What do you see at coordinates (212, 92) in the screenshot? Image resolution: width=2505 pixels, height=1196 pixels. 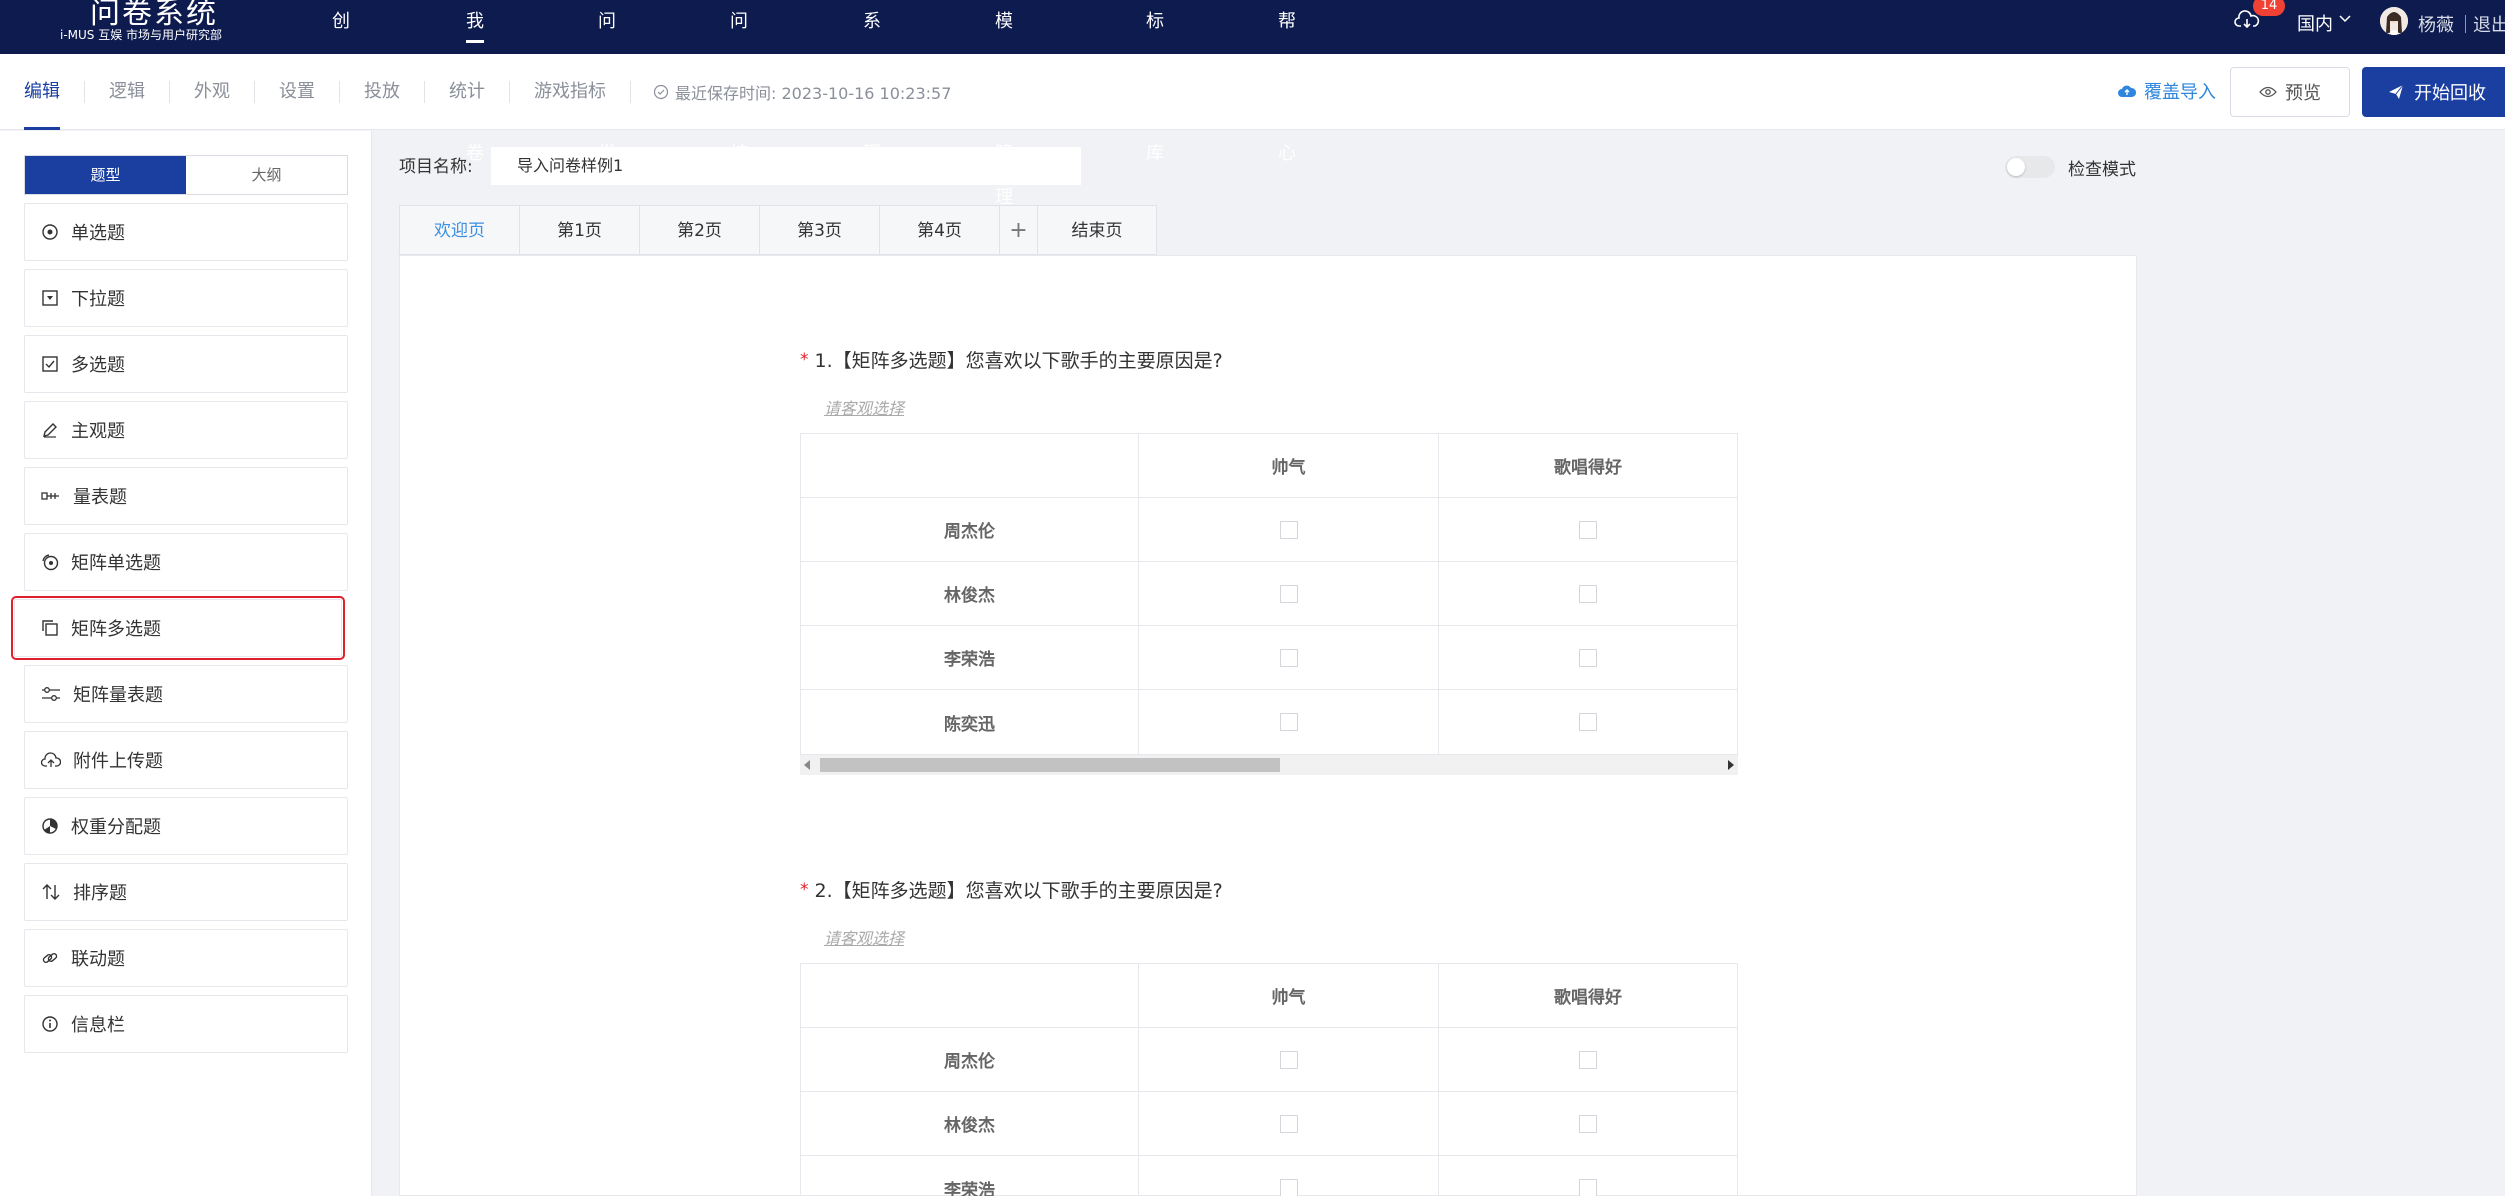 I see `tab-appearance: 外观` at bounding box center [212, 92].